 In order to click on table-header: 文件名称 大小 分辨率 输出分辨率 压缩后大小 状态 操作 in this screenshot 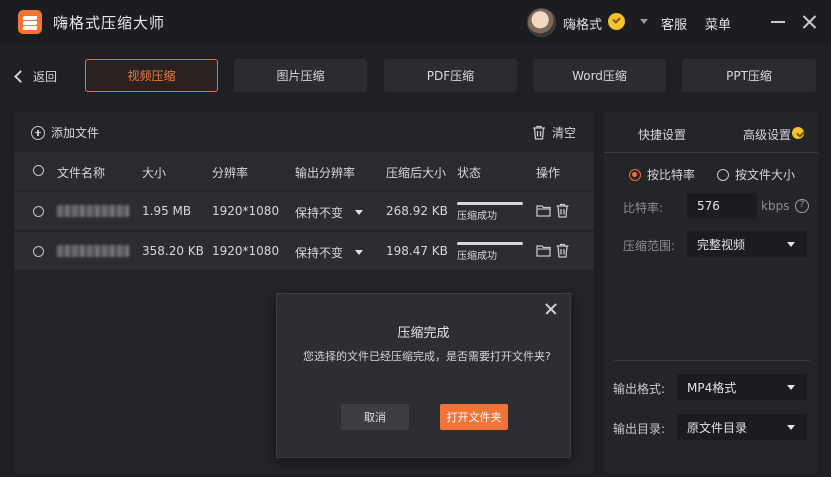, I will do `click(304, 171)`.